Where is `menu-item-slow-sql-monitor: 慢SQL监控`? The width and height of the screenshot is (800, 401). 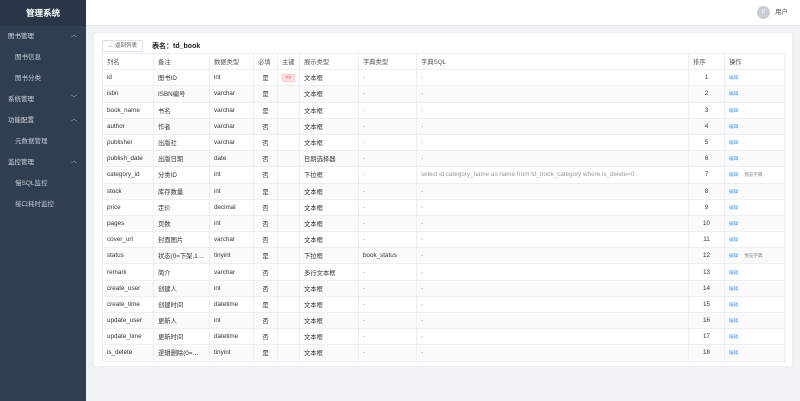
menu-item-slow-sql-monitor: 慢SQL监控 is located at coordinates (43, 183).